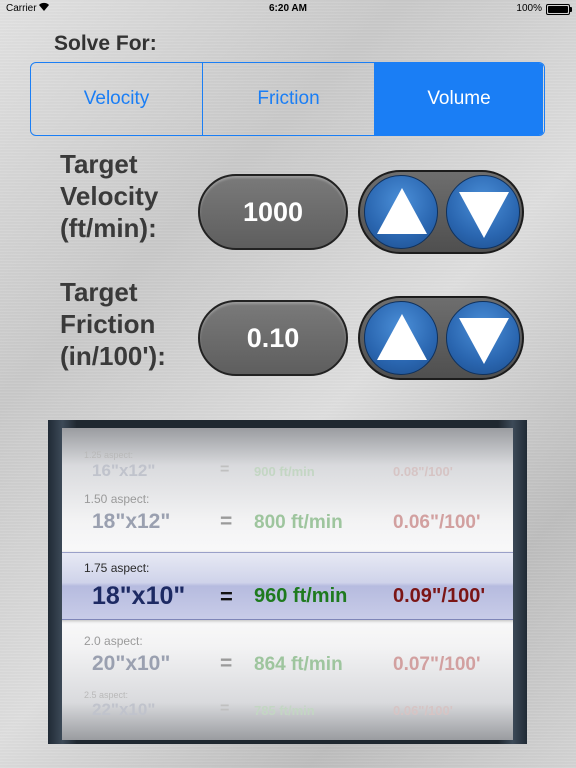 The width and height of the screenshot is (576, 768). I want to click on segment-friction: Friction, so click(288, 99).